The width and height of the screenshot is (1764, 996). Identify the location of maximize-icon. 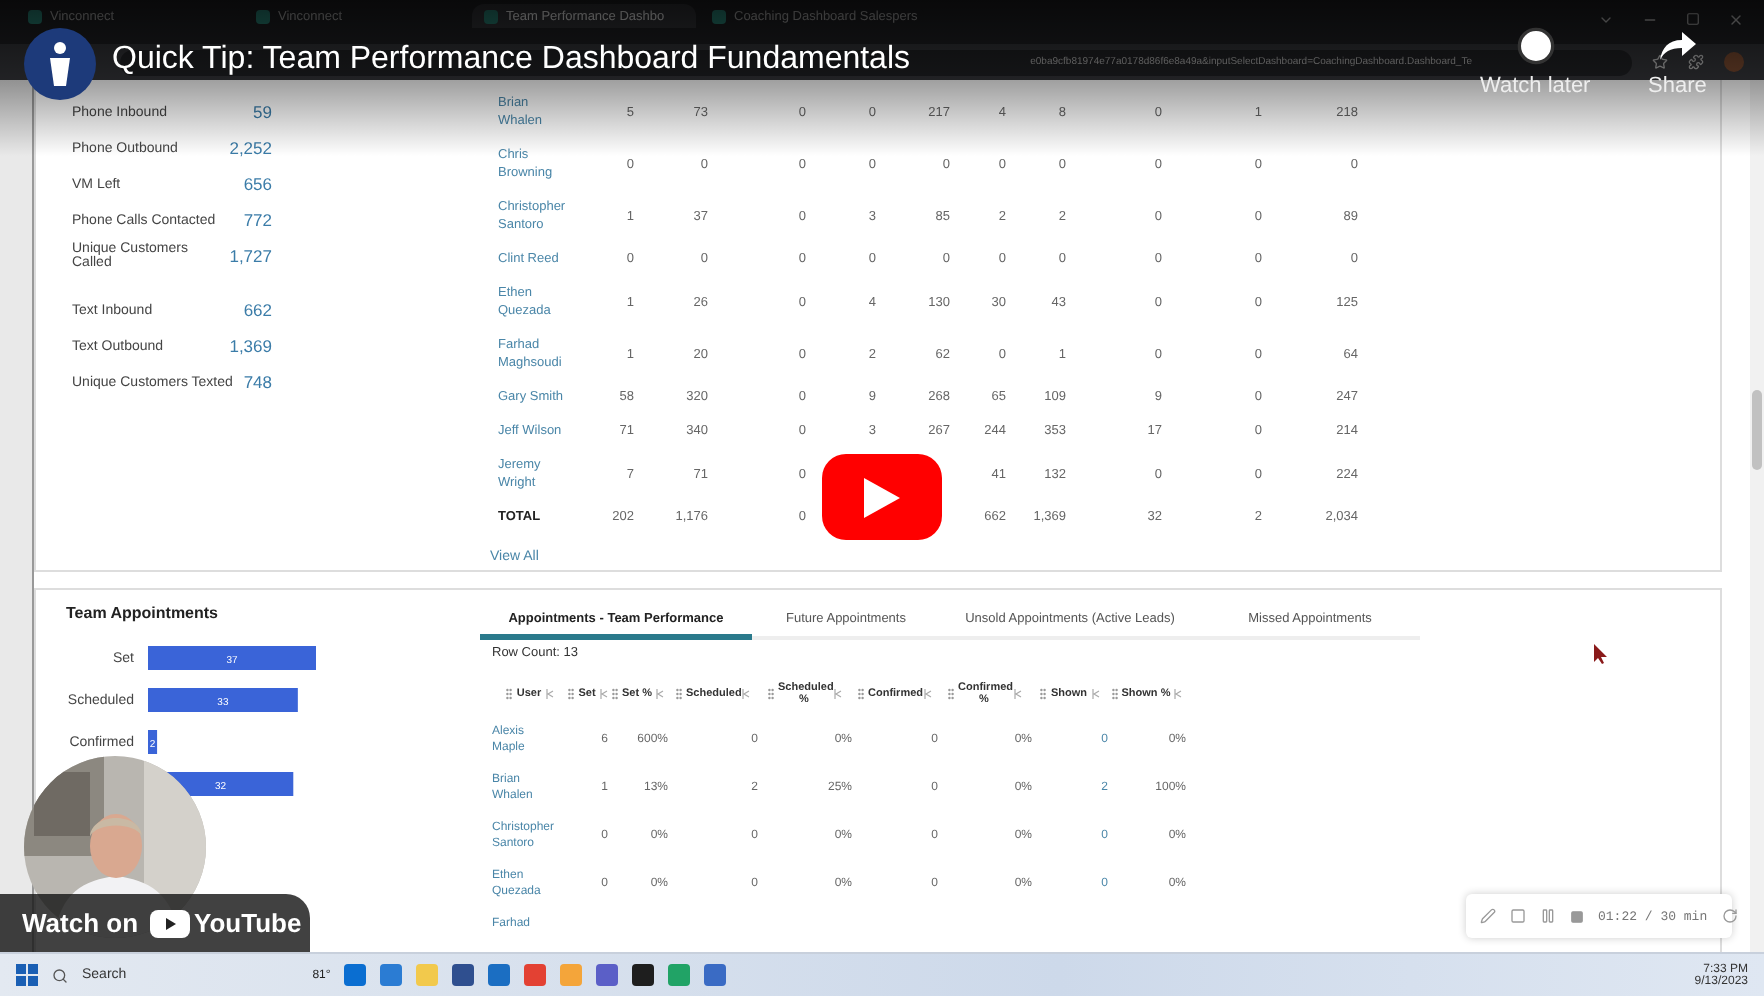
(1693, 18).